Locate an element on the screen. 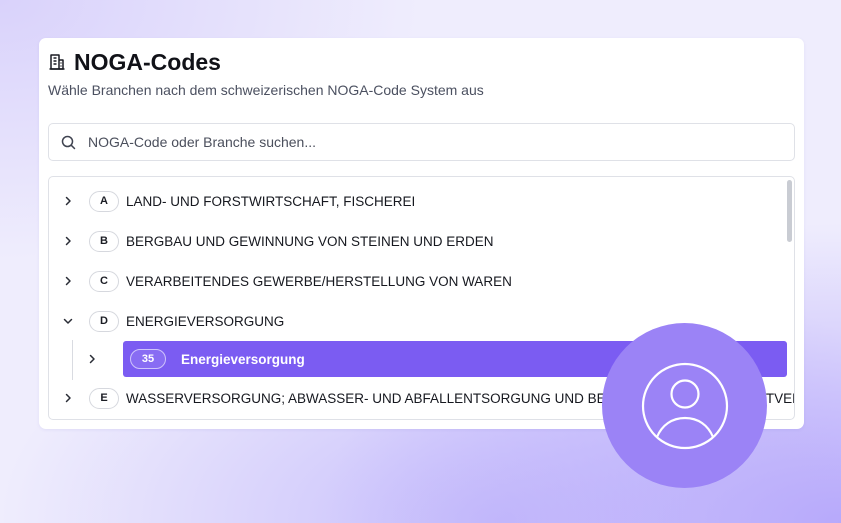 Image resolution: width=841 pixels, height=523 pixels. title-row: NOGA-Codes is located at coordinates (266, 61).